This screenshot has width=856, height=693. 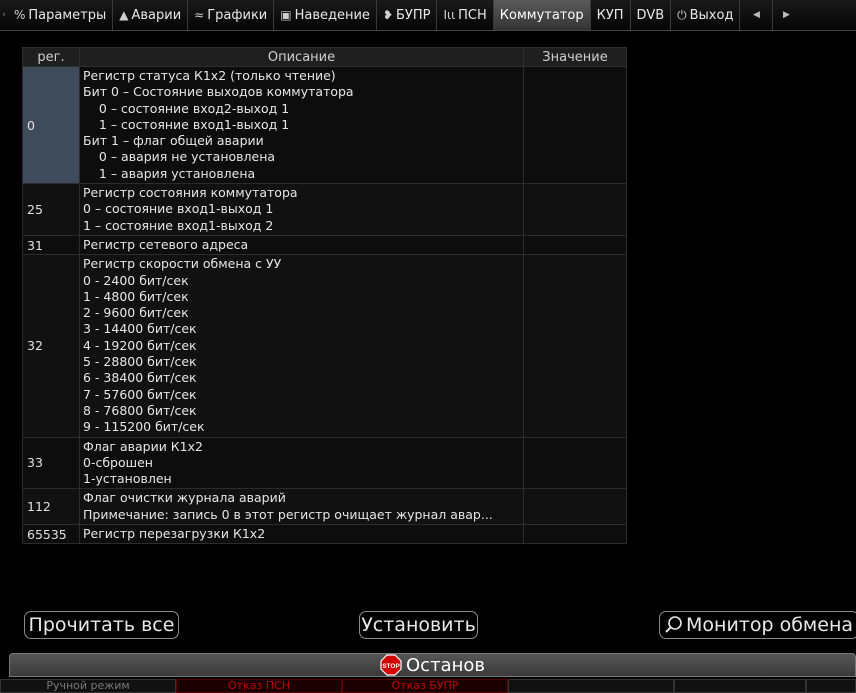 I want to click on svg-text: STOP, so click(x=391, y=666).